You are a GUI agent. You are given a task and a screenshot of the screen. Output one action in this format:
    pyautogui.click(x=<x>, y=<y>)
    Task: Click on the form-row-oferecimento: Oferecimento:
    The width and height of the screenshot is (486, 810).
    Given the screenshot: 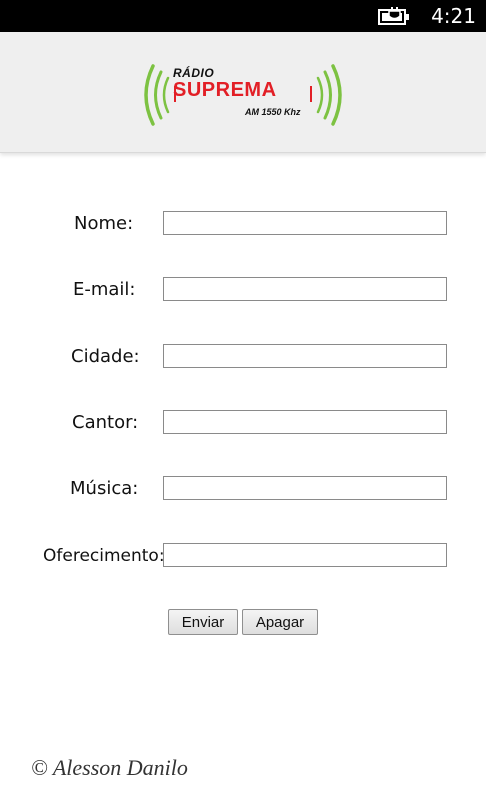 What is the action you would take?
    pyautogui.click(x=243, y=556)
    